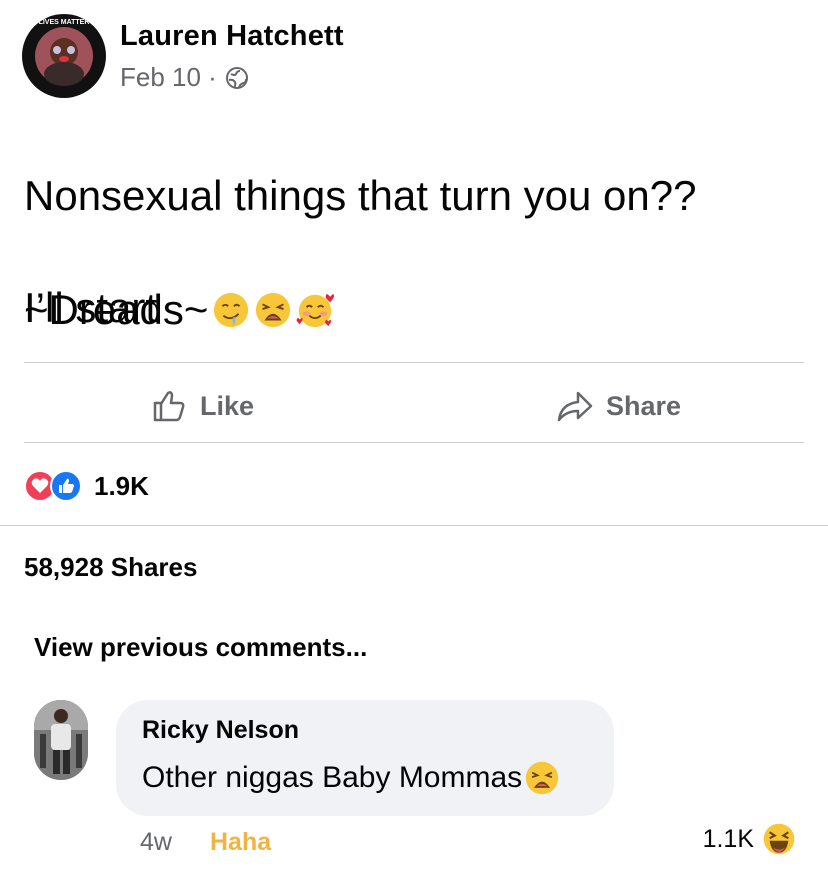 This screenshot has width=828, height=876. I want to click on post-date: Feb 10 ·, so click(168, 77).